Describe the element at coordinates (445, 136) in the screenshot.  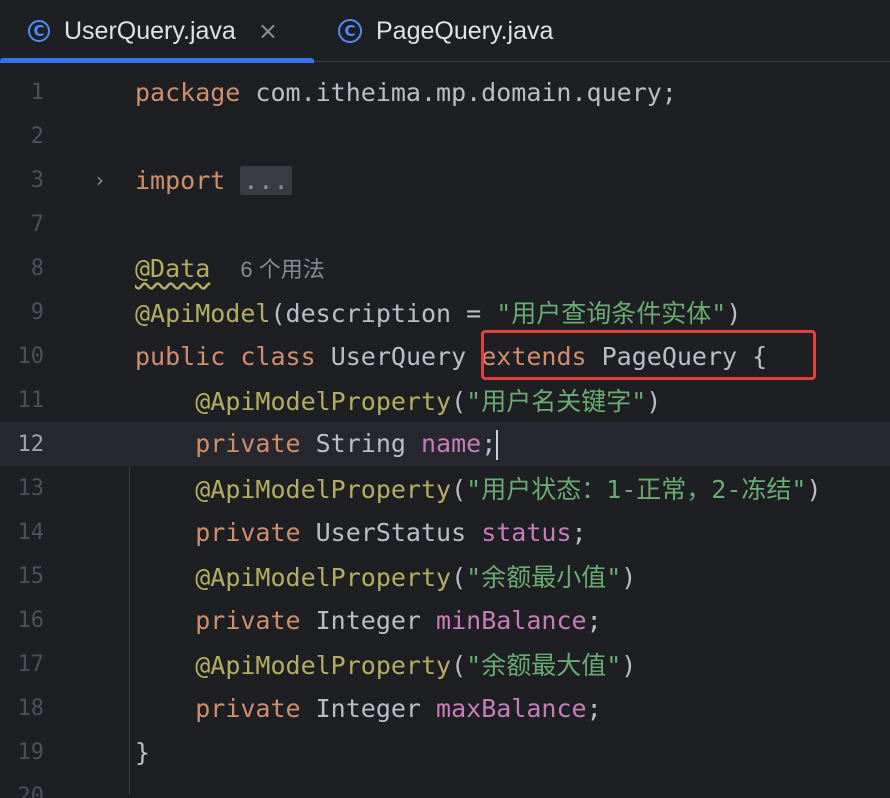
I see `code-line: 2` at that location.